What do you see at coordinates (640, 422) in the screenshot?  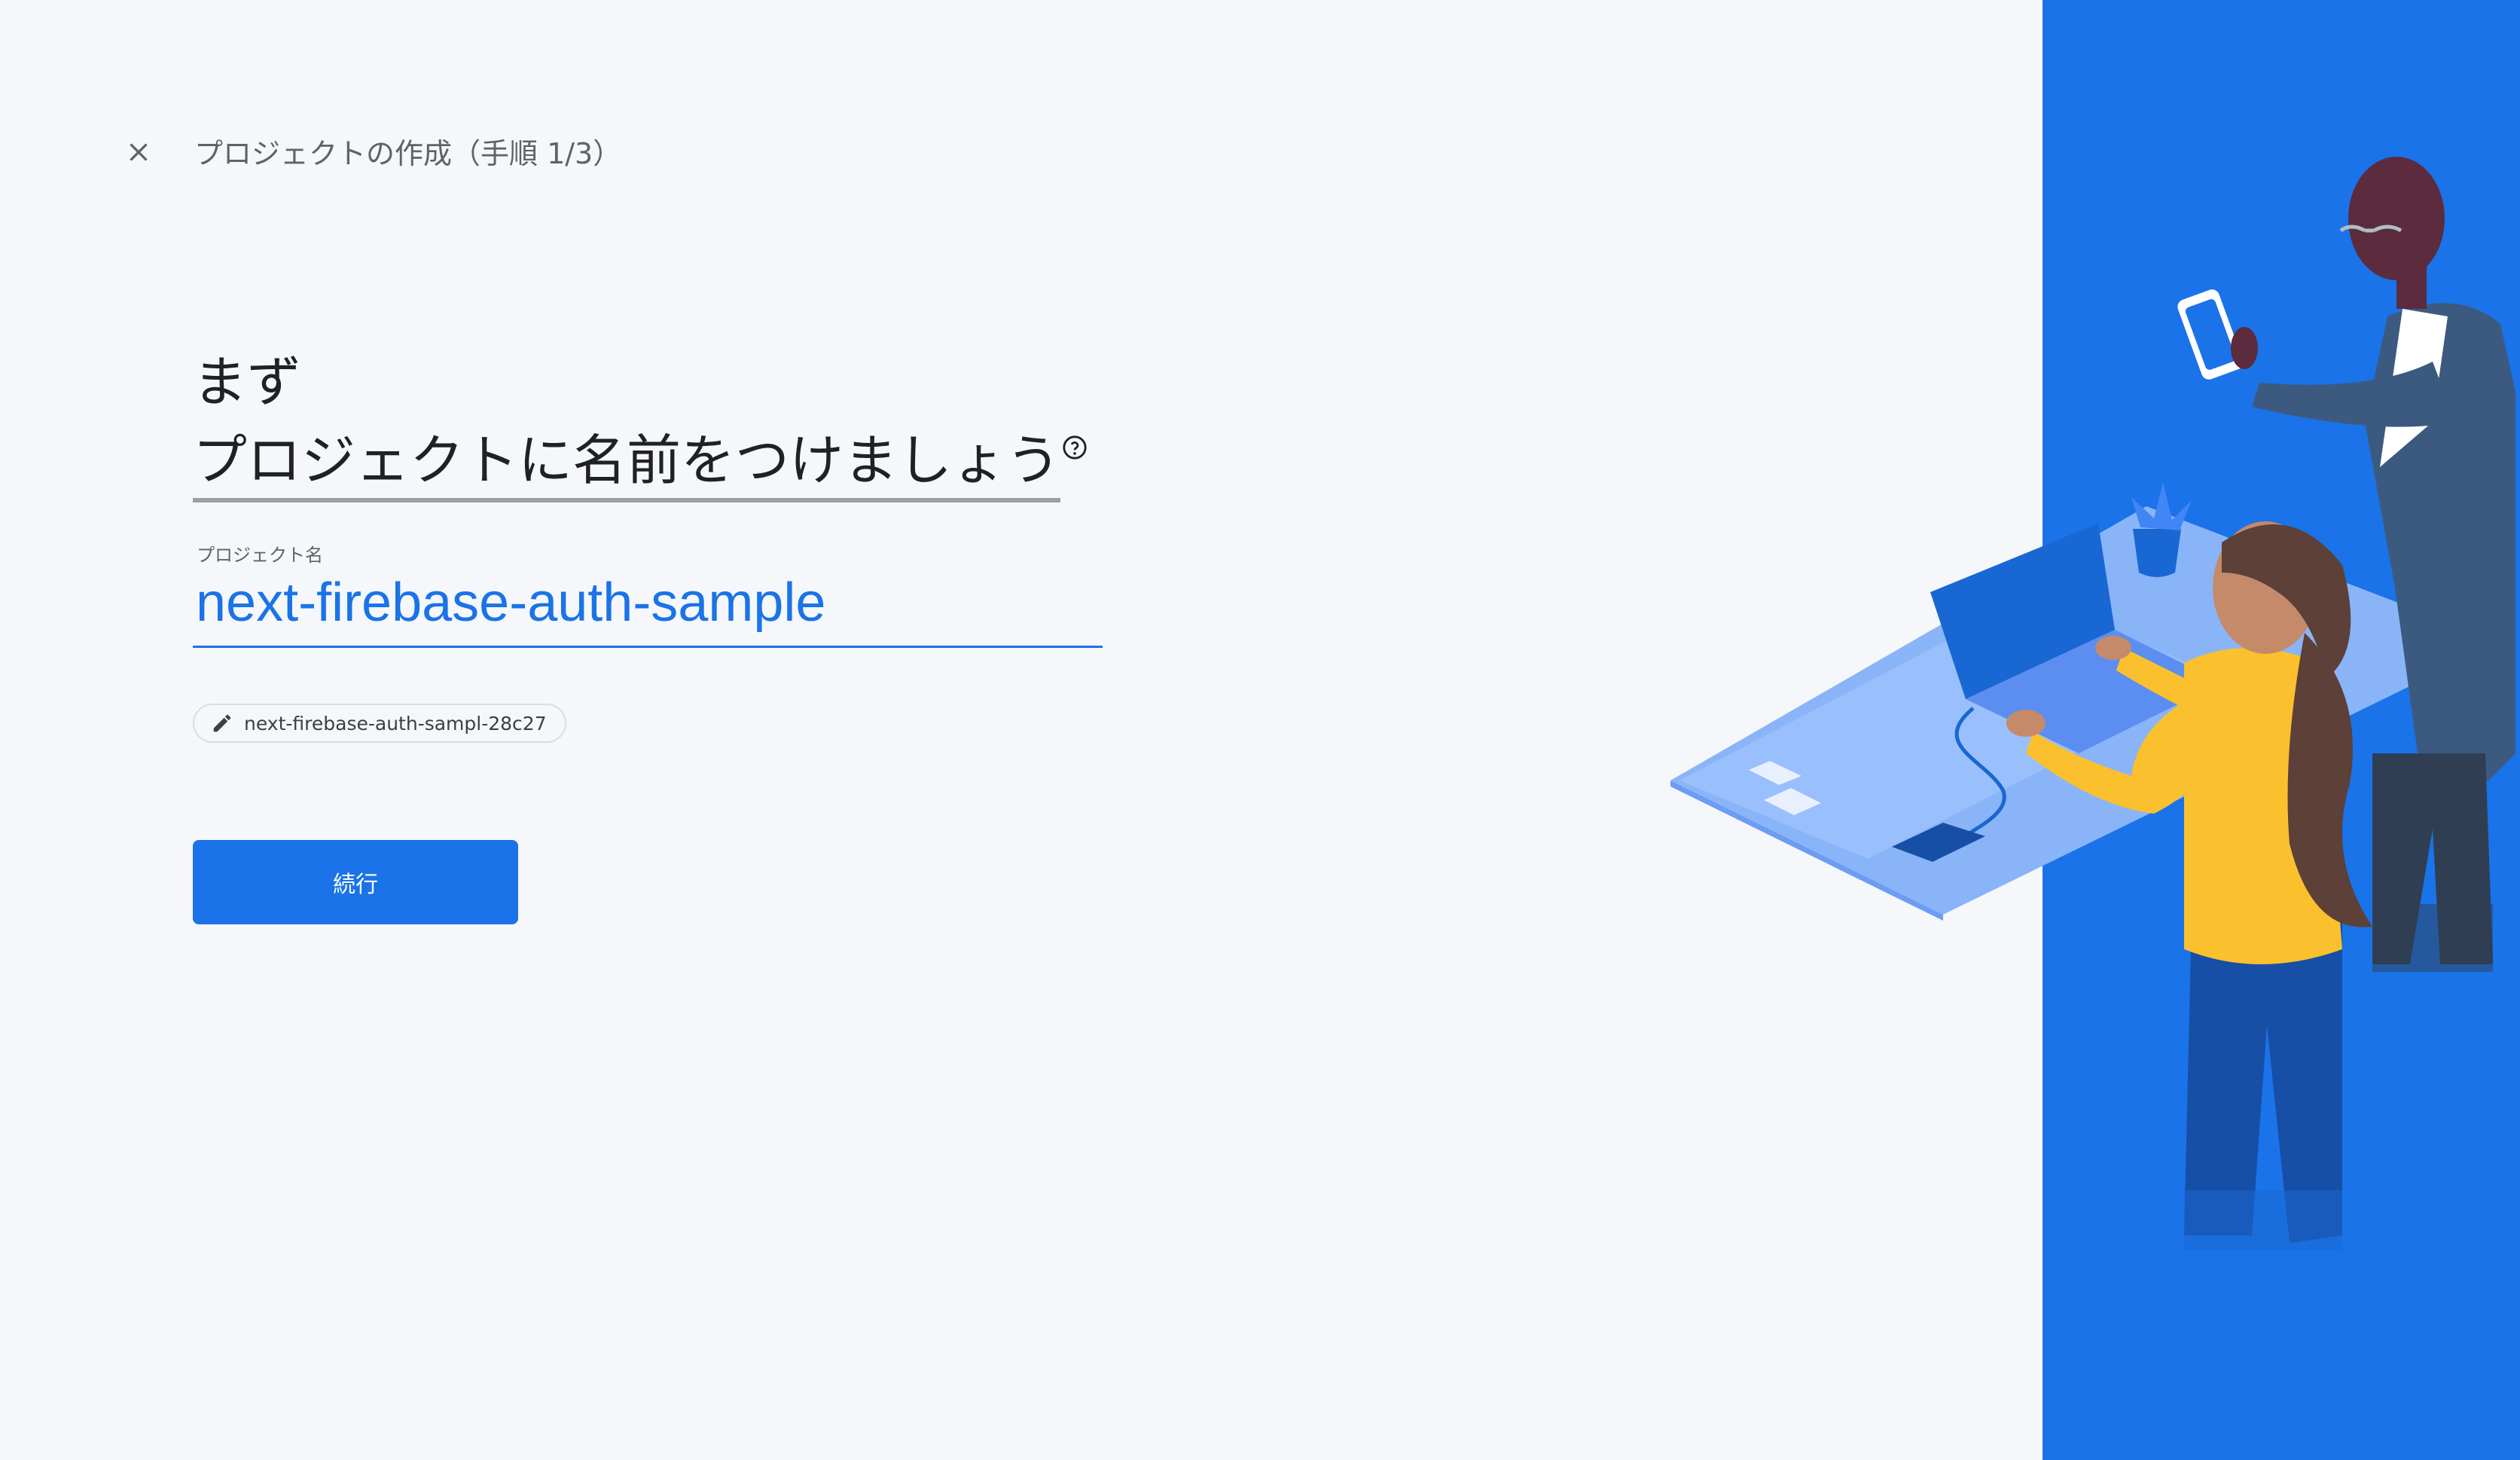 I see `heading: まず プロジェクトに名前をつけましょう` at bounding box center [640, 422].